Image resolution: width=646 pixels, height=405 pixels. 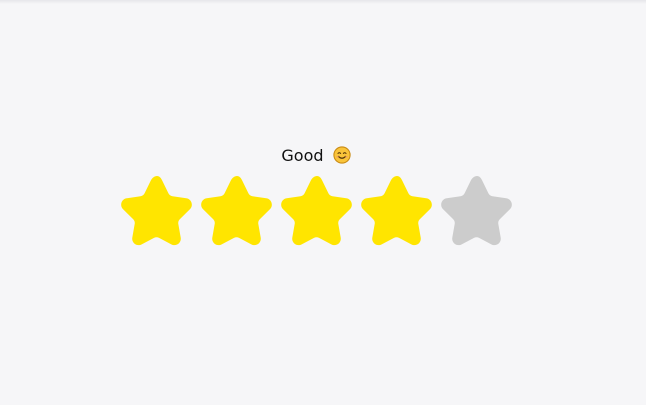 I want to click on smiling-face-icon, so click(x=341, y=155).